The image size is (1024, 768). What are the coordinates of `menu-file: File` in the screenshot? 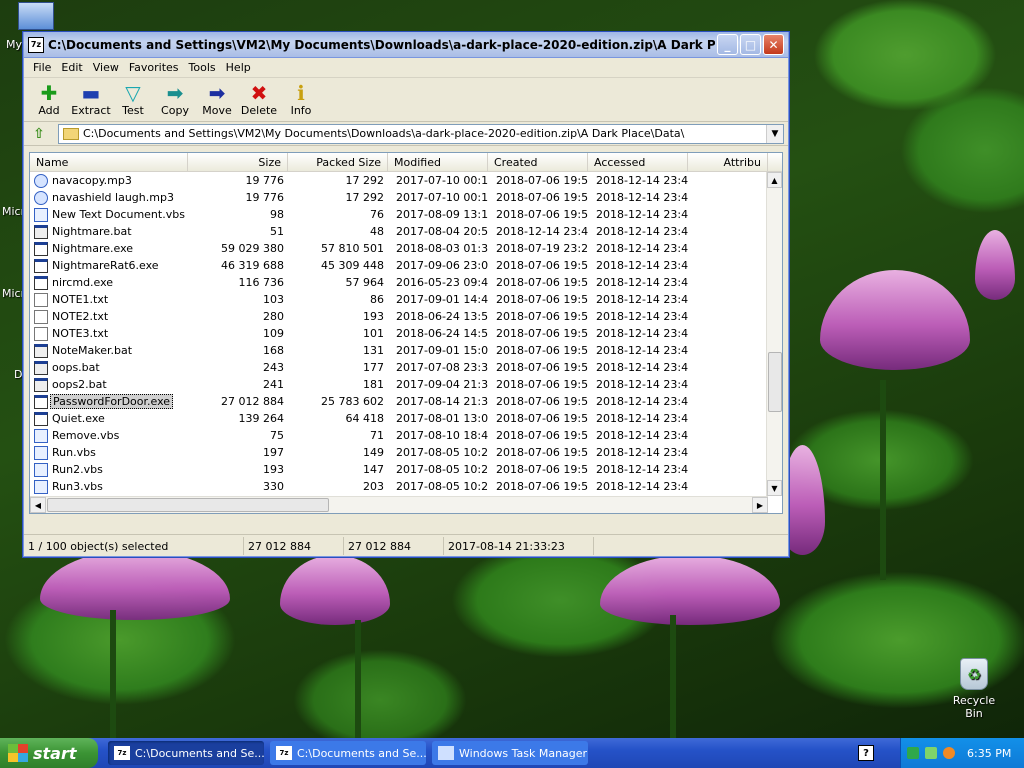 It's located at (42, 67).